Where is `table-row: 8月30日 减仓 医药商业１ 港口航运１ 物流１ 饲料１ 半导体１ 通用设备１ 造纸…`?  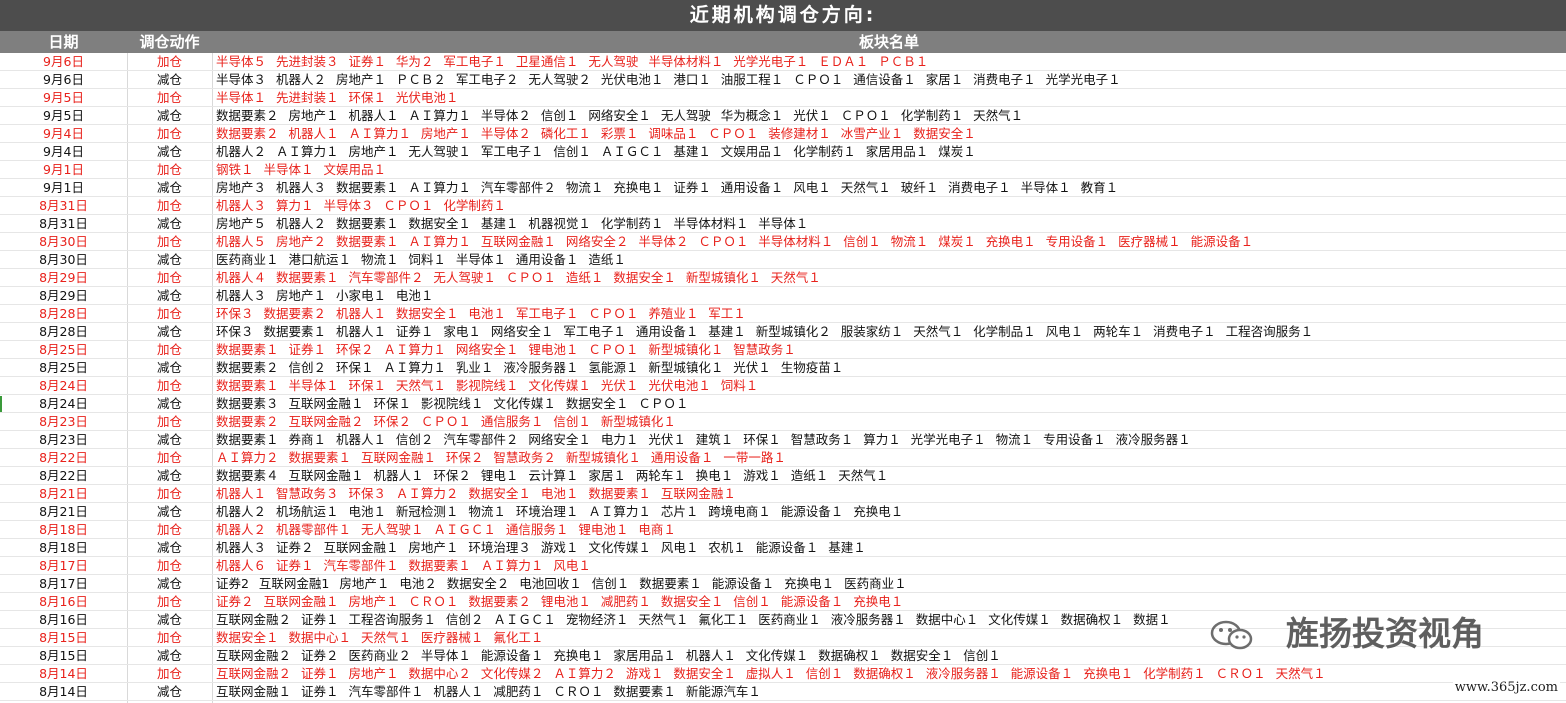 table-row: 8月30日 减仓 医药商业１ 港口航运１ 物流１ 饲料１ 半导体１ 通用设备１ 造纸… is located at coordinates (783, 260).